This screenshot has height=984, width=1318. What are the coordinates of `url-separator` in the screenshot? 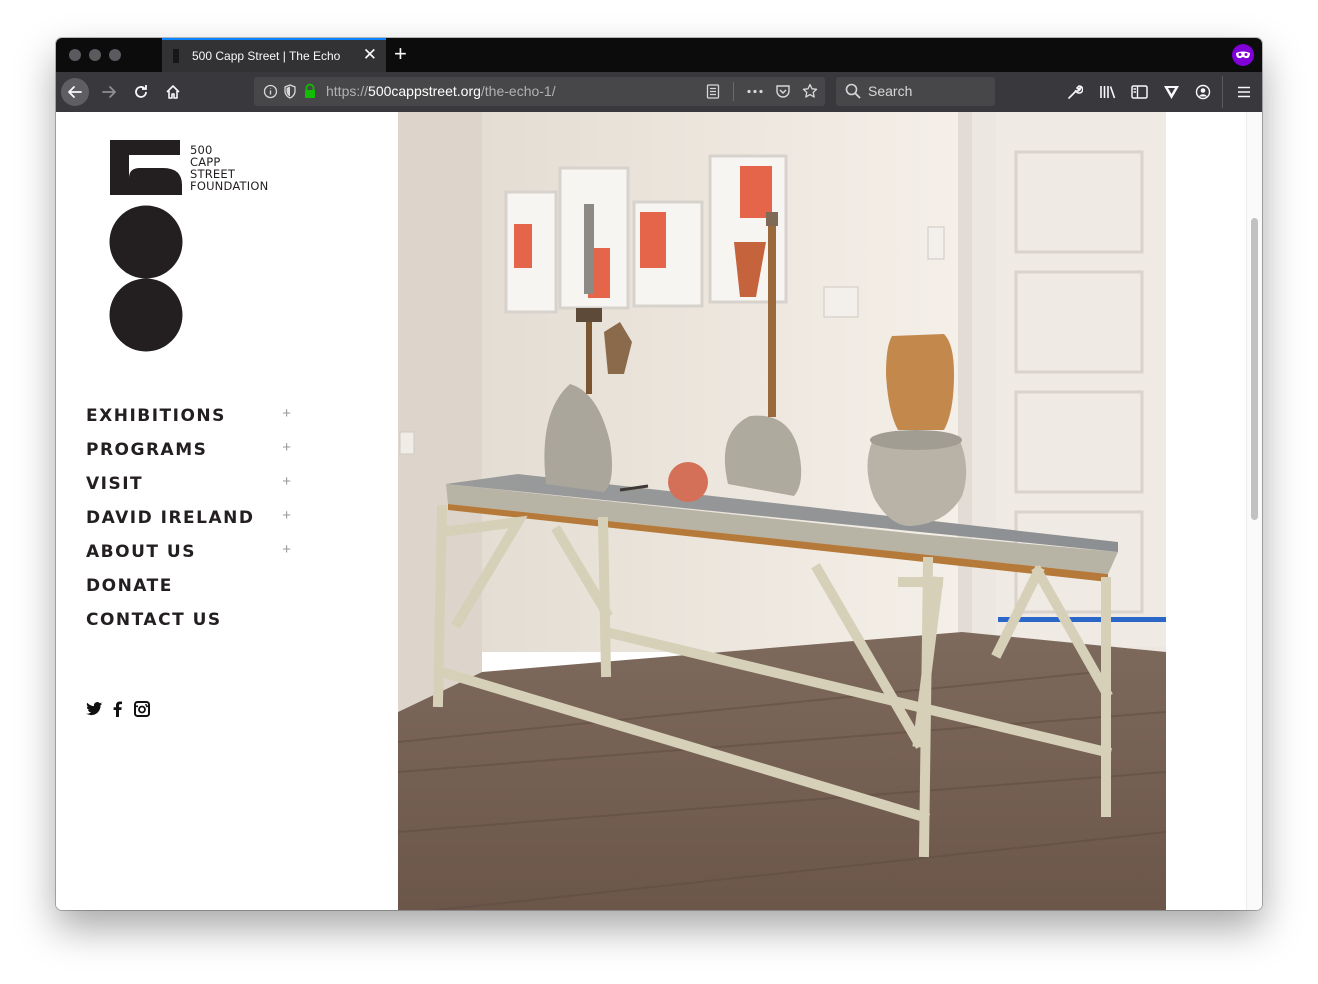 It's located at (733, 91).